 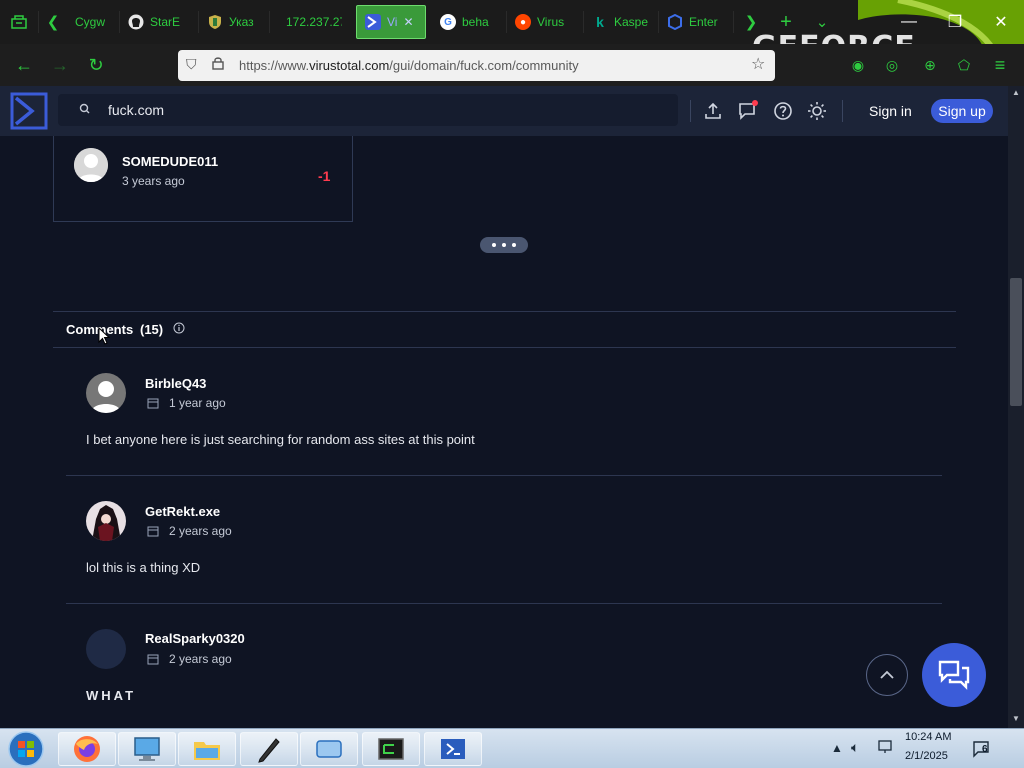 I want to click on comment-item: RealSparky0320 2 years ago WHAT, so click(x=504, y=666).